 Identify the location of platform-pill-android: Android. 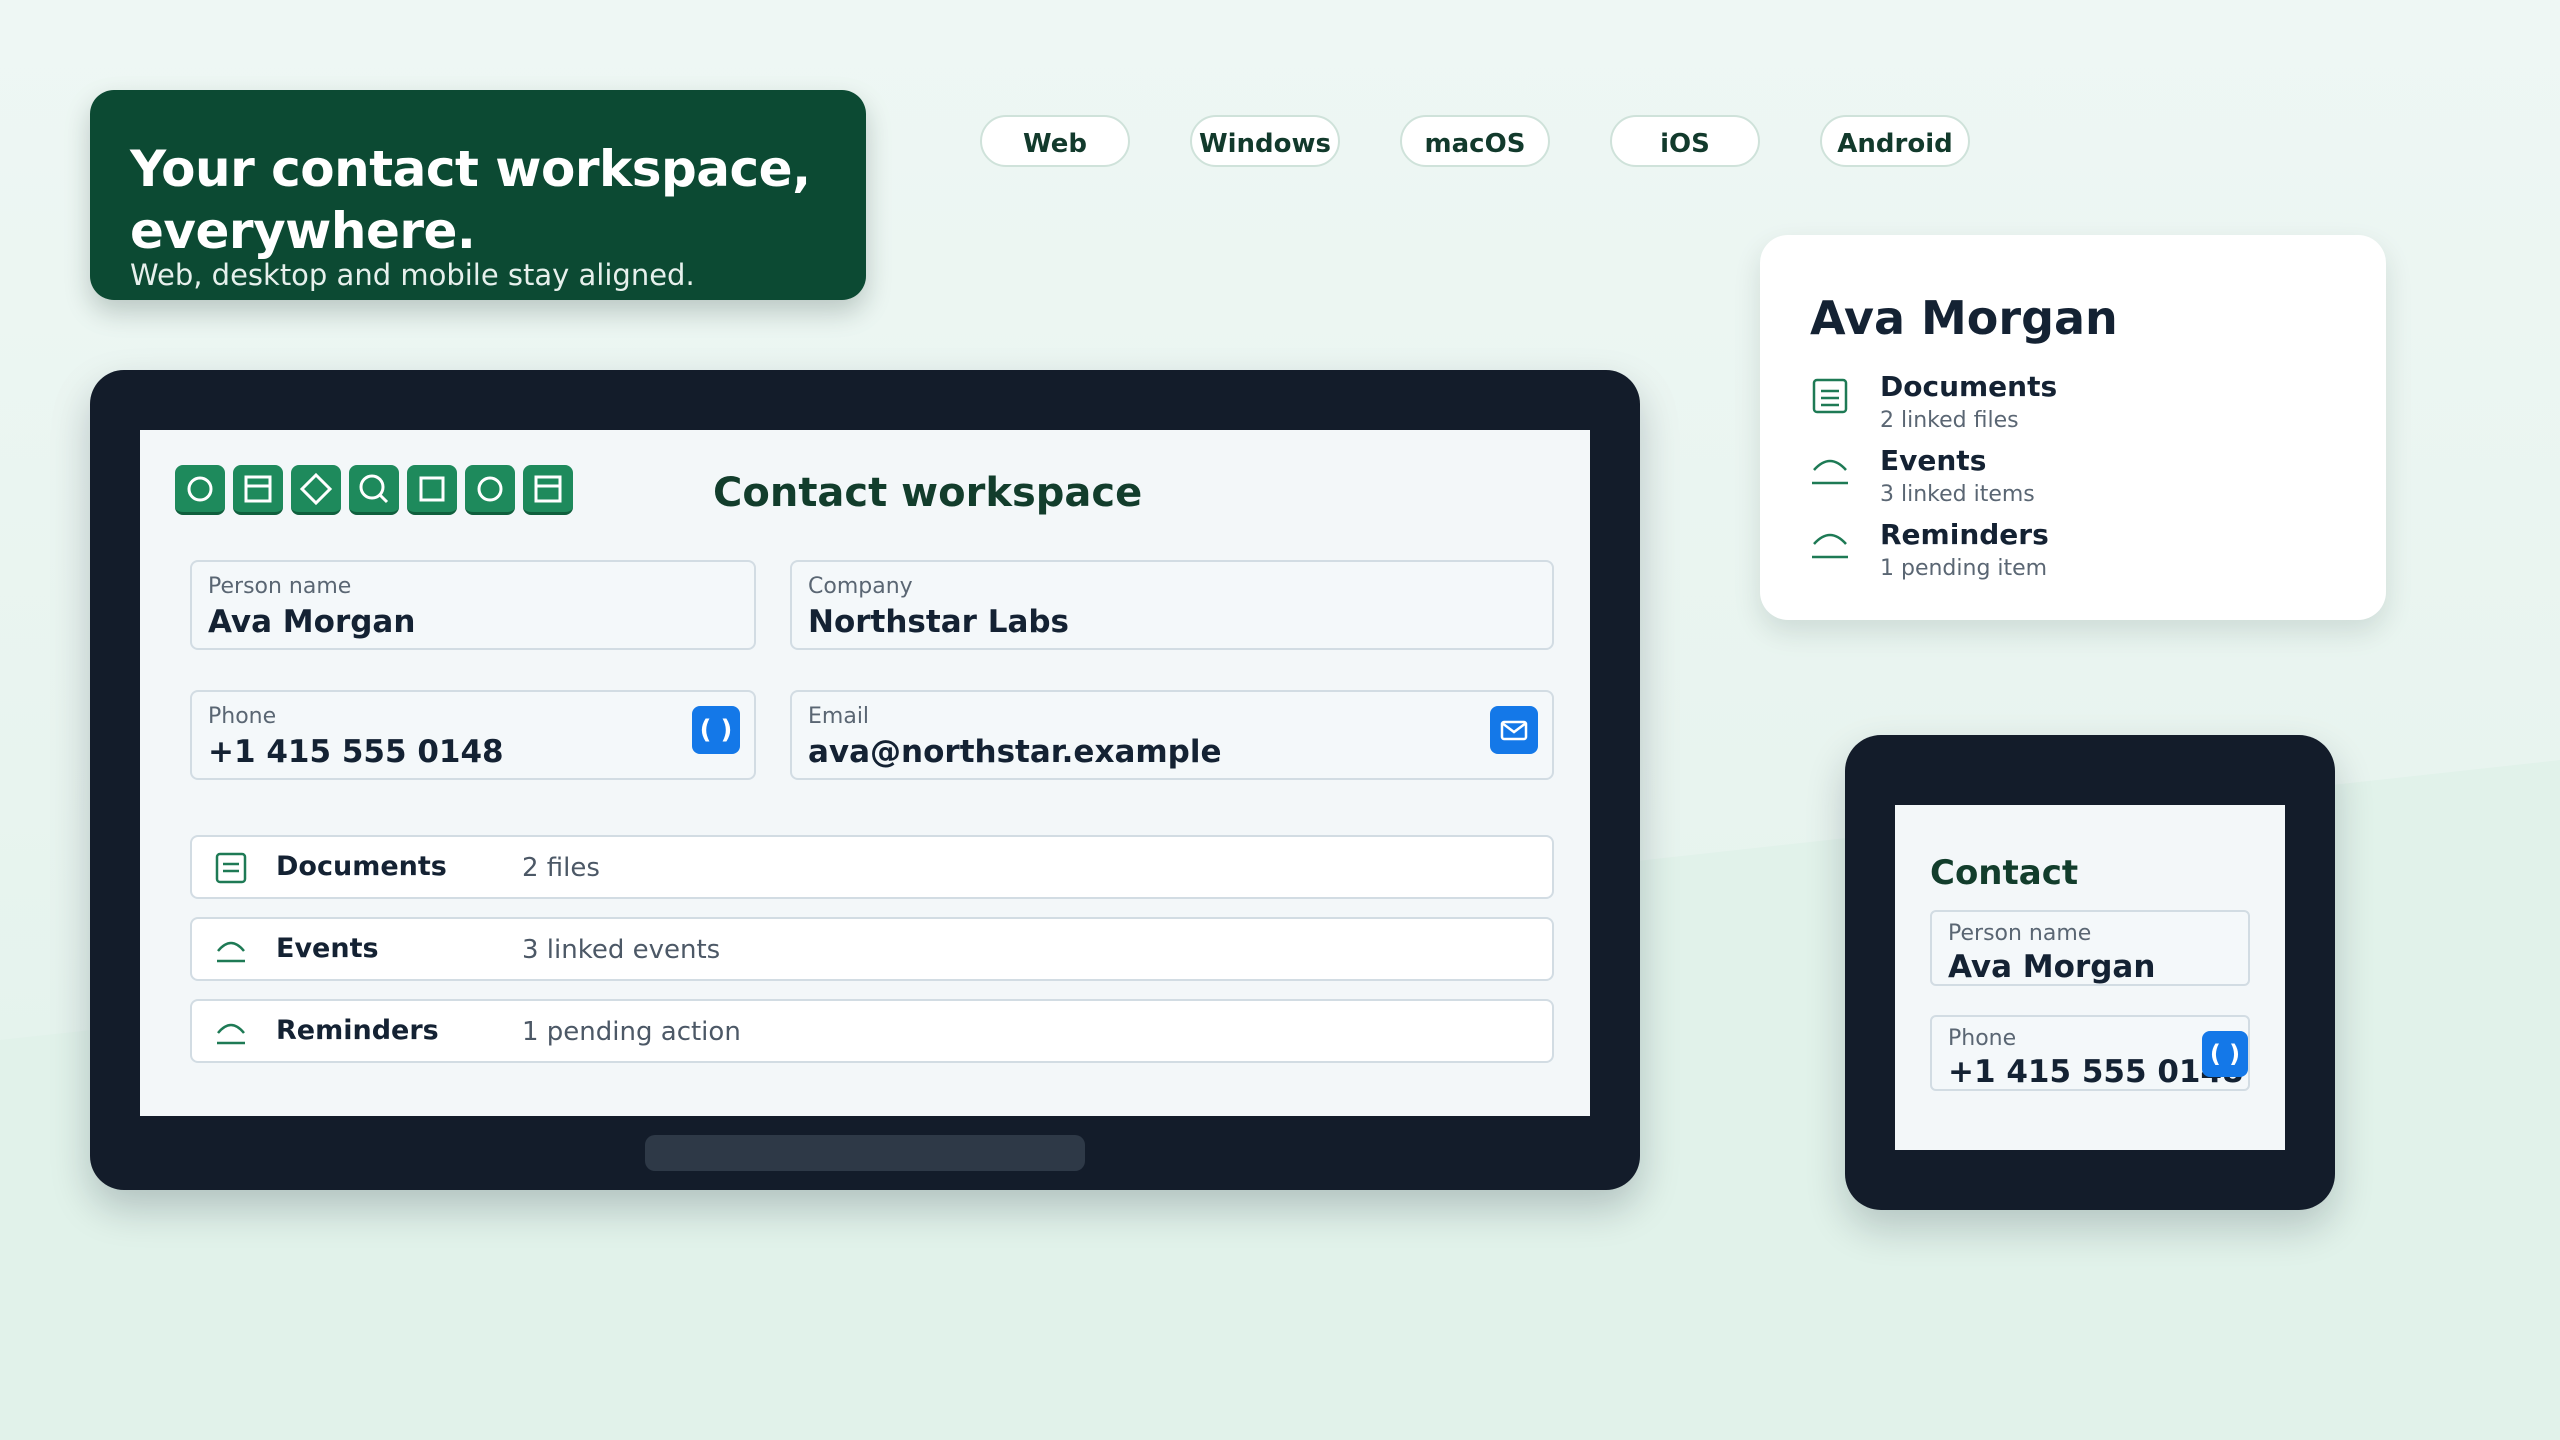
(1895, 141).